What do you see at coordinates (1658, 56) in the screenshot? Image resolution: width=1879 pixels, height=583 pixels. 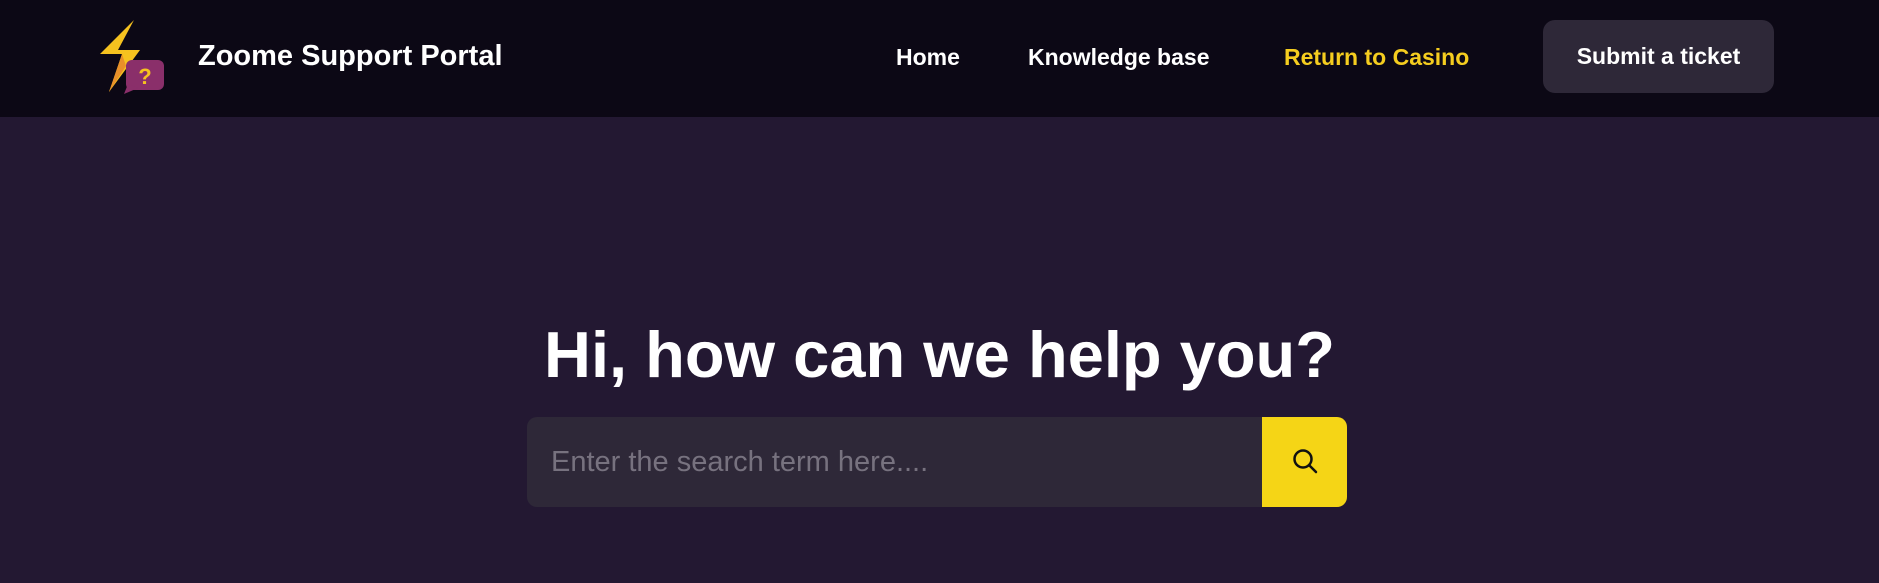 I see `submit-ticket-button: Submit a ticket` at bounding box center [1658, 56].